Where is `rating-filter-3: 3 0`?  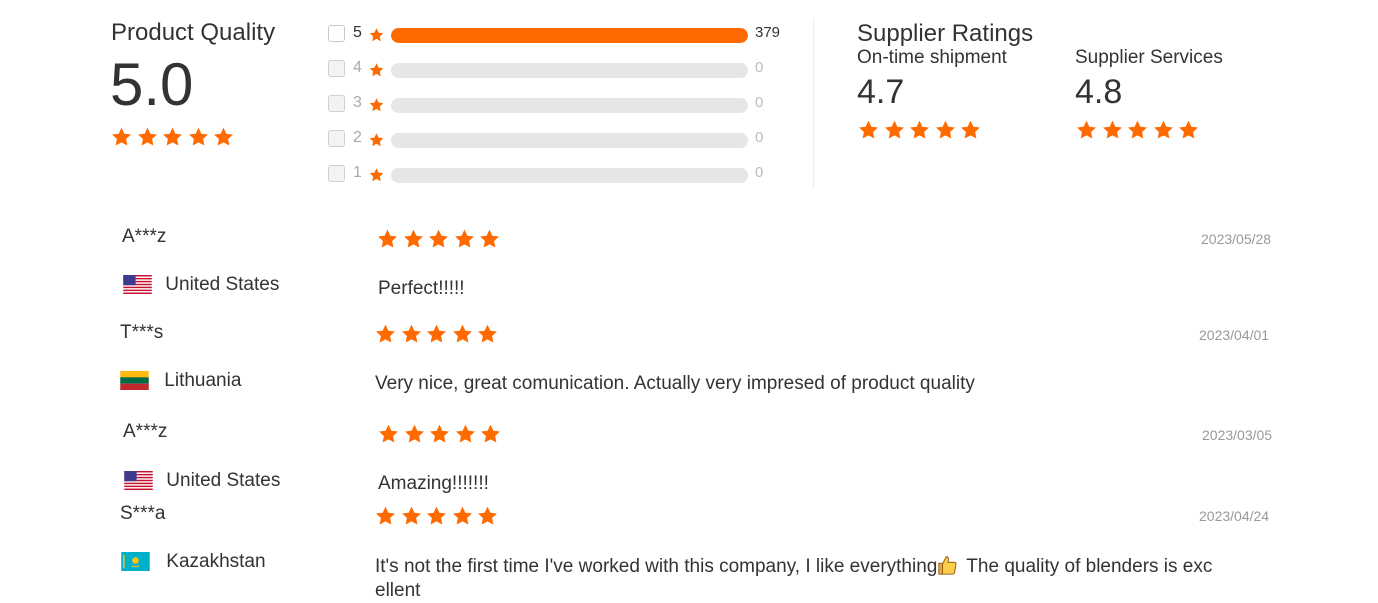 rating-filter-3: 3 0 is located at coordinates (563, 105).